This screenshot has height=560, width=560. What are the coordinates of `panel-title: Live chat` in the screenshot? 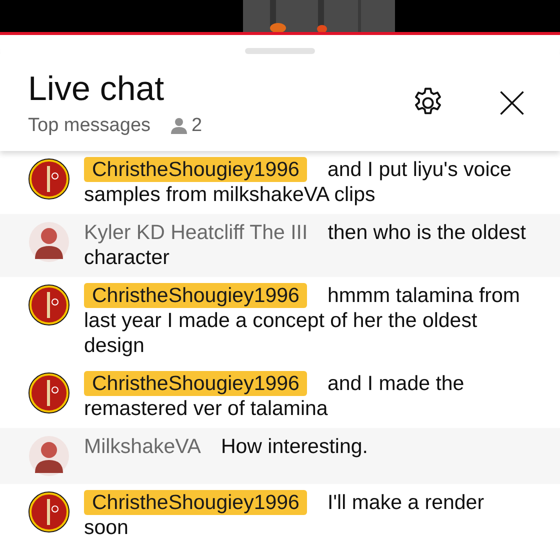 It's located at (97, 89).